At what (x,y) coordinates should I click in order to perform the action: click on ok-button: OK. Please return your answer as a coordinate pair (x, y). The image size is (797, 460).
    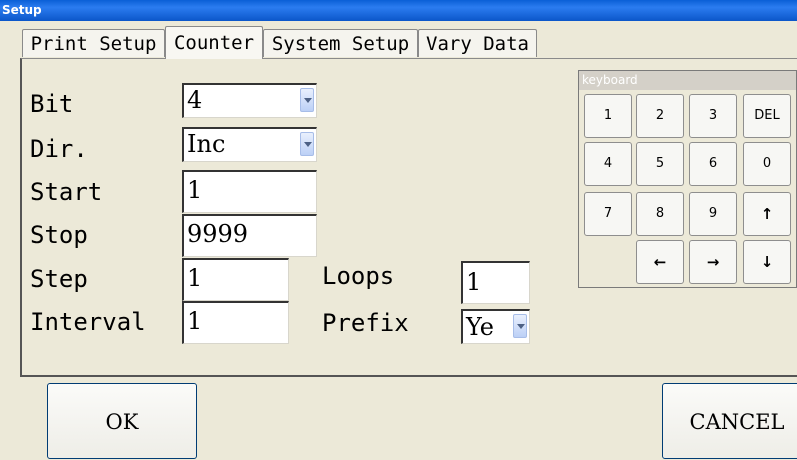
    Looking at the image, I should click on (122, 421).